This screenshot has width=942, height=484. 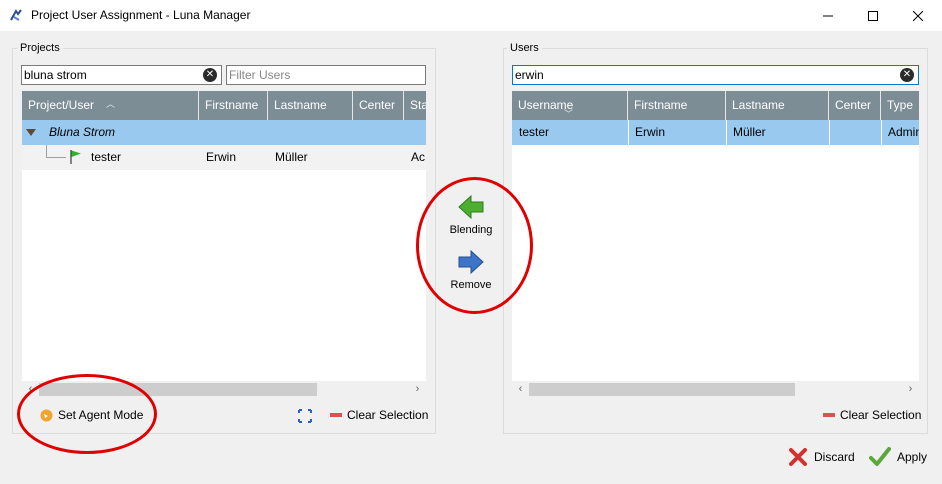 What do you see at coordinates (210, 75) in the screenshot?
I see `clear-search-icon: ✕` at bounding box center [210, 75].